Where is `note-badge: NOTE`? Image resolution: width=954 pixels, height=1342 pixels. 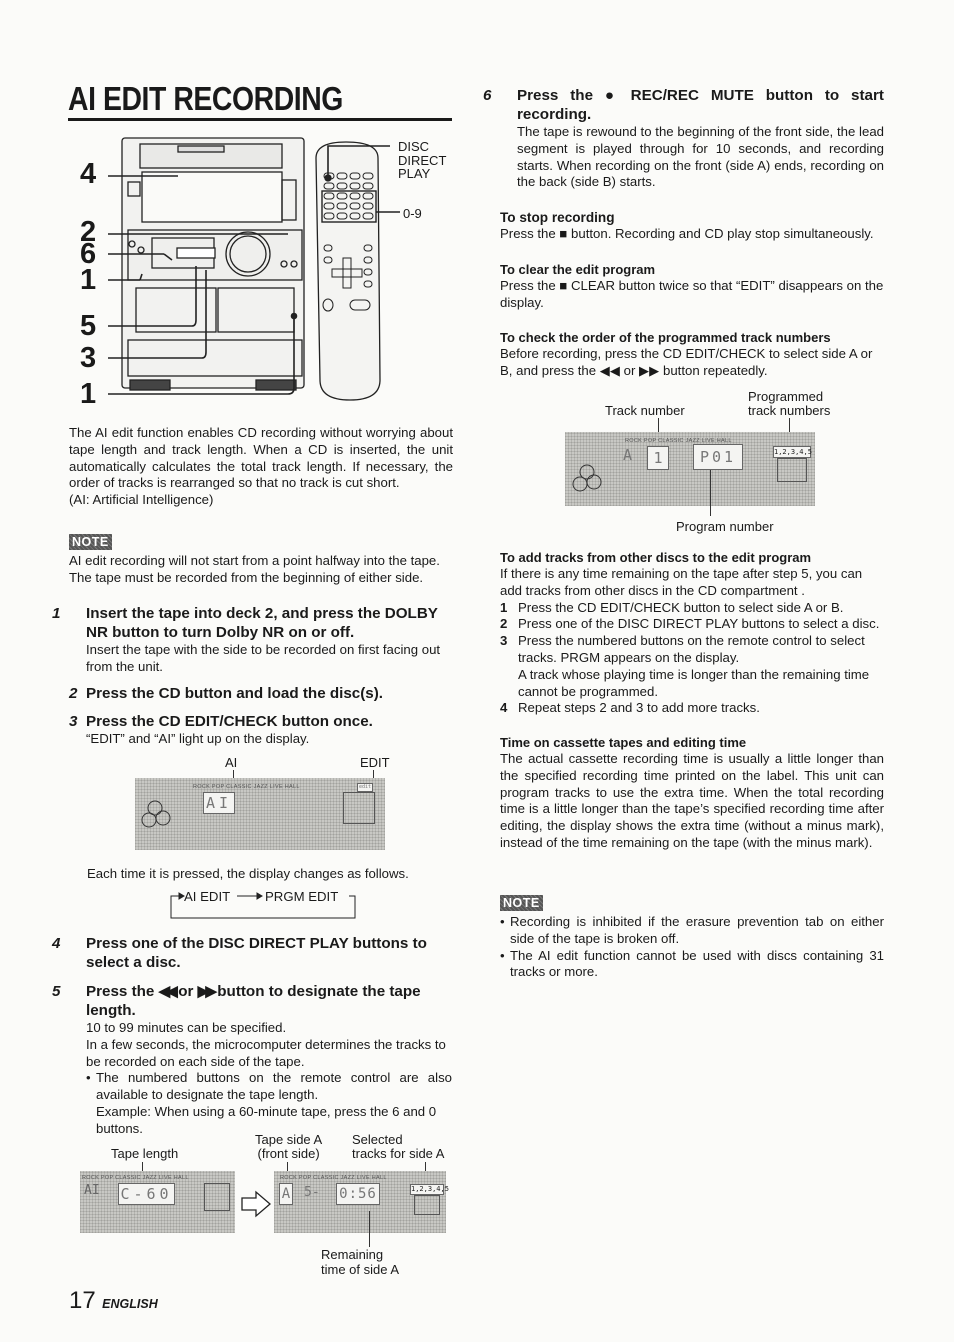 note-badge: NOTE is located at coordinates (90, 542).